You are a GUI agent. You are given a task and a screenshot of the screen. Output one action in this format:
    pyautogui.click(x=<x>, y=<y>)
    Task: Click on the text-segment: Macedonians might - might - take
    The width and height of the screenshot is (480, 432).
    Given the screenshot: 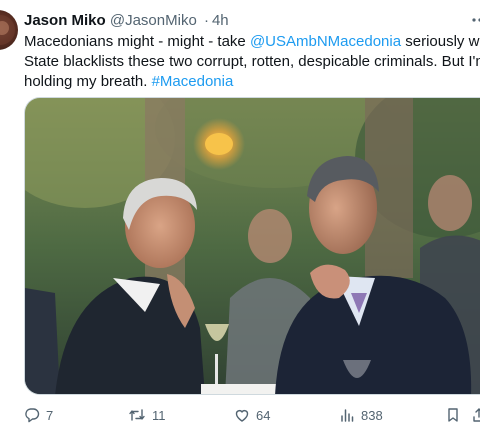 What is the action you would take?
    pyautogui.click(x=137, y=41)
    